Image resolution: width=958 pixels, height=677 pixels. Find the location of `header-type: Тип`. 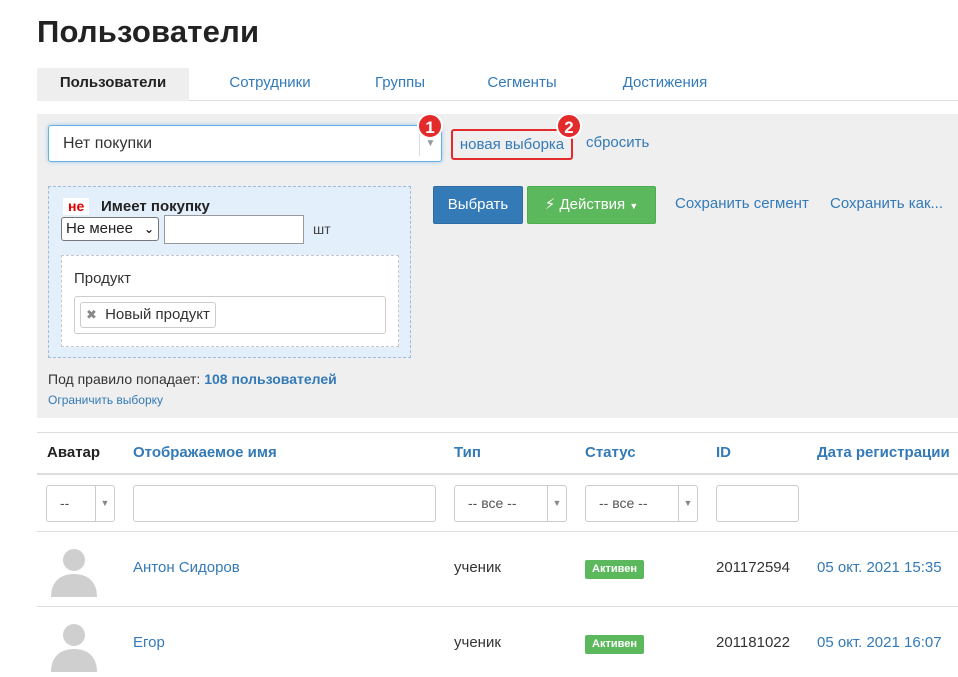

header-type: Тип is located at coordinates (467, 452).